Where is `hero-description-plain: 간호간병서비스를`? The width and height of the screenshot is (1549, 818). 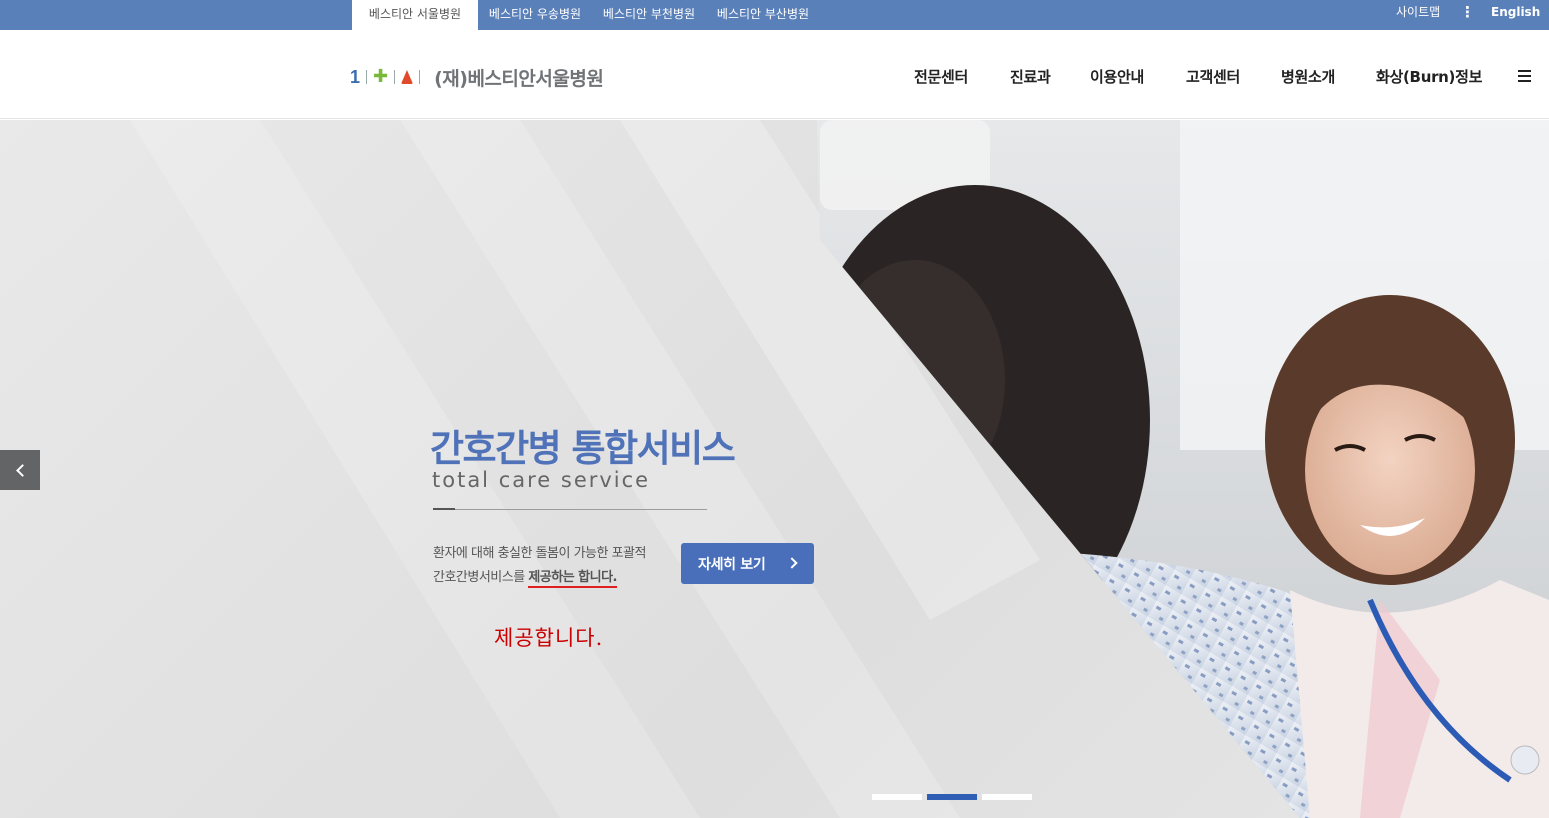 hero-description-plain: 간호간병서비스를 is located at coordinates (481, 577).